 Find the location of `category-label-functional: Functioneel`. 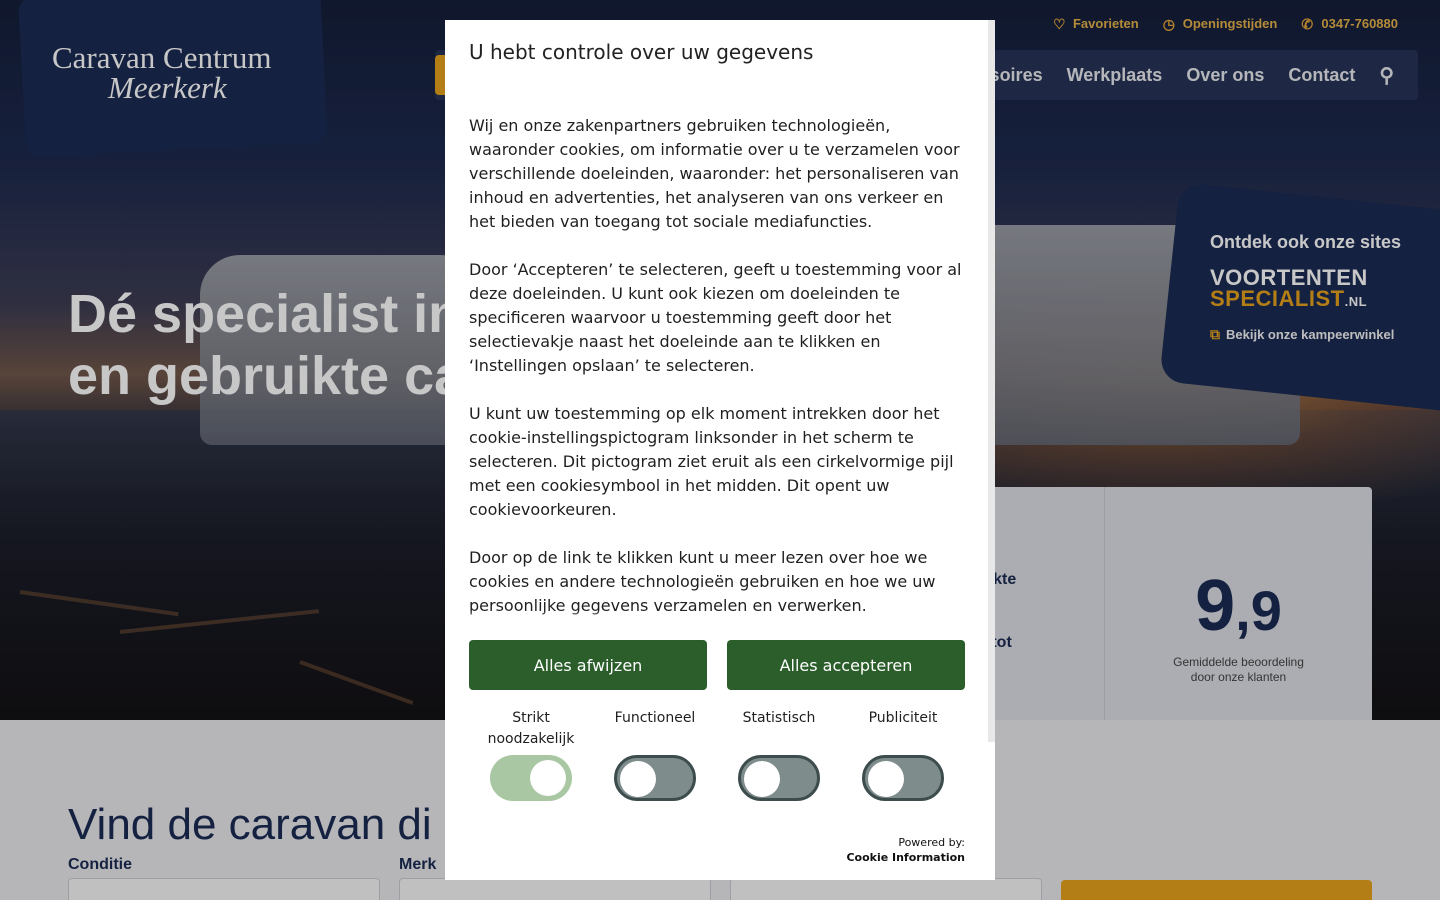

category-label-functional: Functioneel is located at coordinates (655, 718).